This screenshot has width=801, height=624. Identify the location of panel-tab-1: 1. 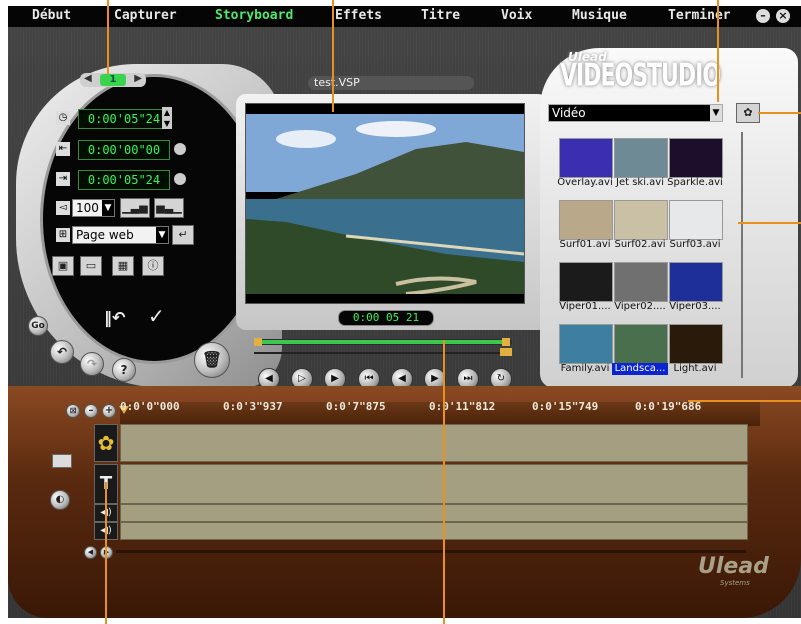
(113, 80).